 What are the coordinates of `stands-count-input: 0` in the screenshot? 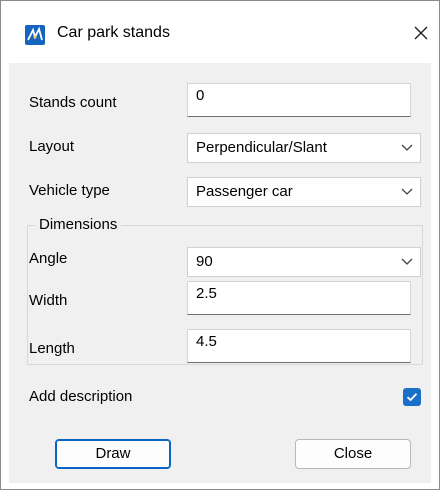 It's located at (299, 100).